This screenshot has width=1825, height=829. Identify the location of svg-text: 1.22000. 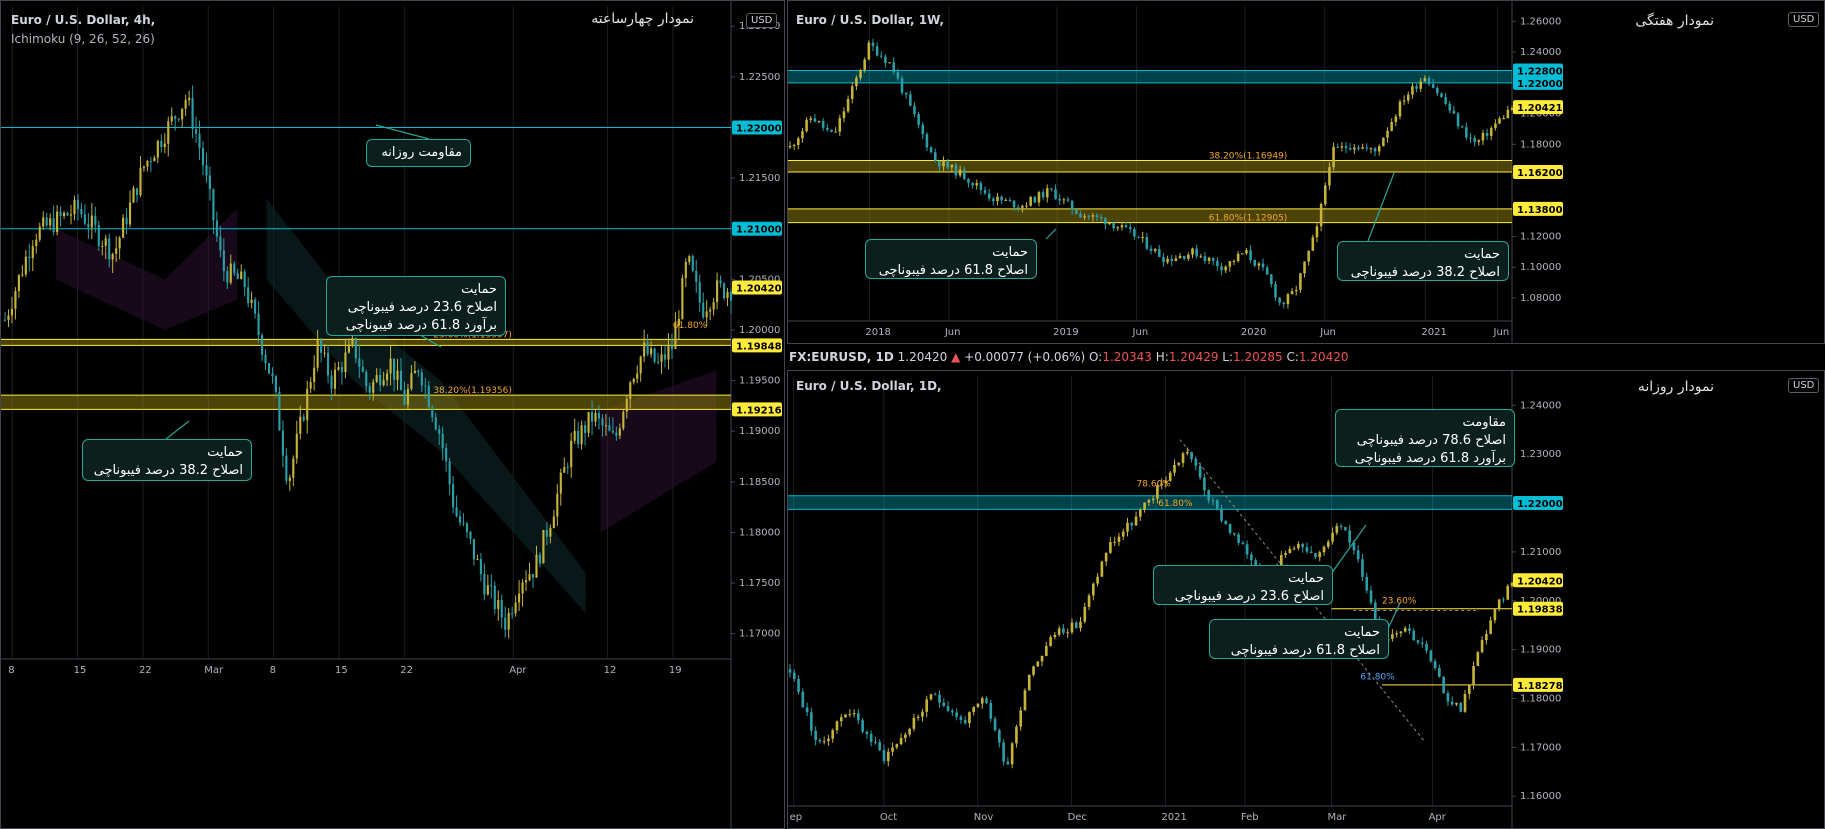
(1540, 504).